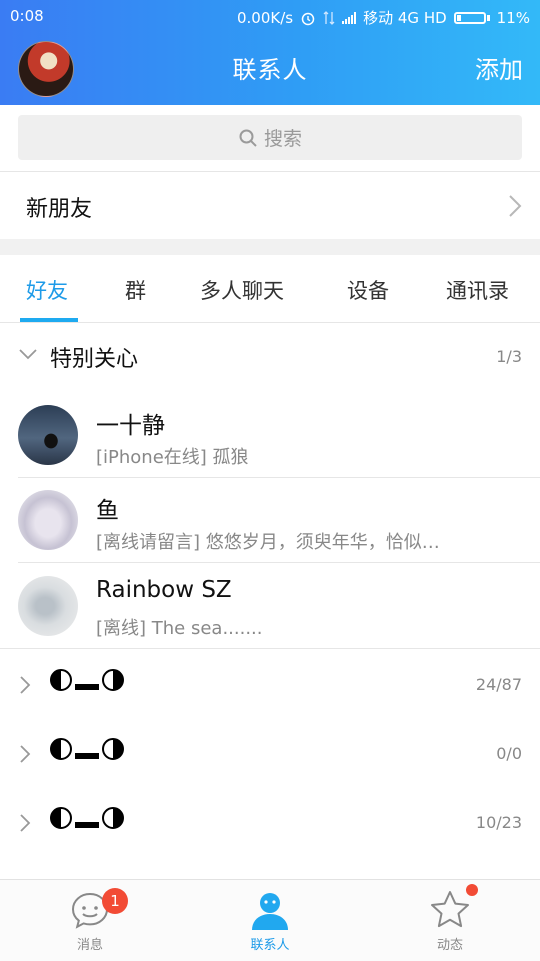 The height and width of the screenshot is (961, 540). What do you see at coordinates (270, 945) in the screenshot?
I see `nav-contacts-label: 联系人` at bounding box center [270, 945].